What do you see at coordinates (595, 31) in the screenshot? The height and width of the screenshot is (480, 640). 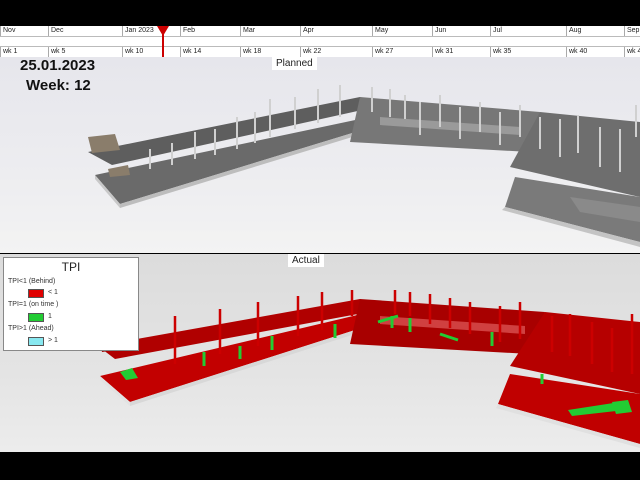 I see `month-label: Aug` at bounding box center [595, 31].